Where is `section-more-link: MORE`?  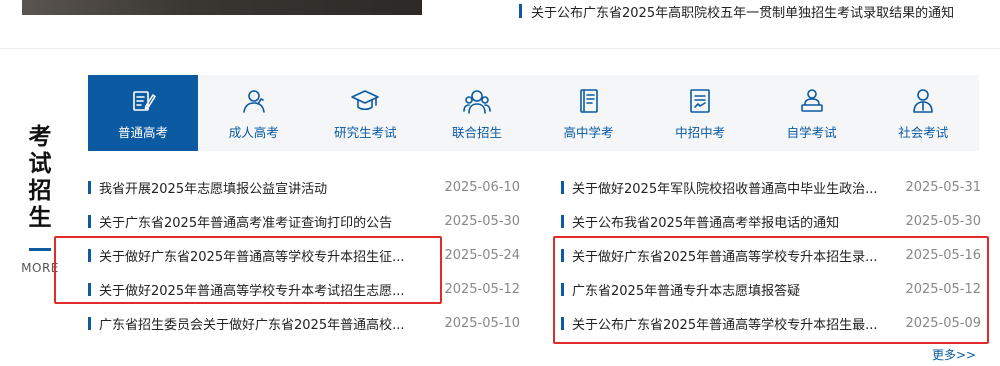 section-more-link: MORE is located at coordinates (40, 268).